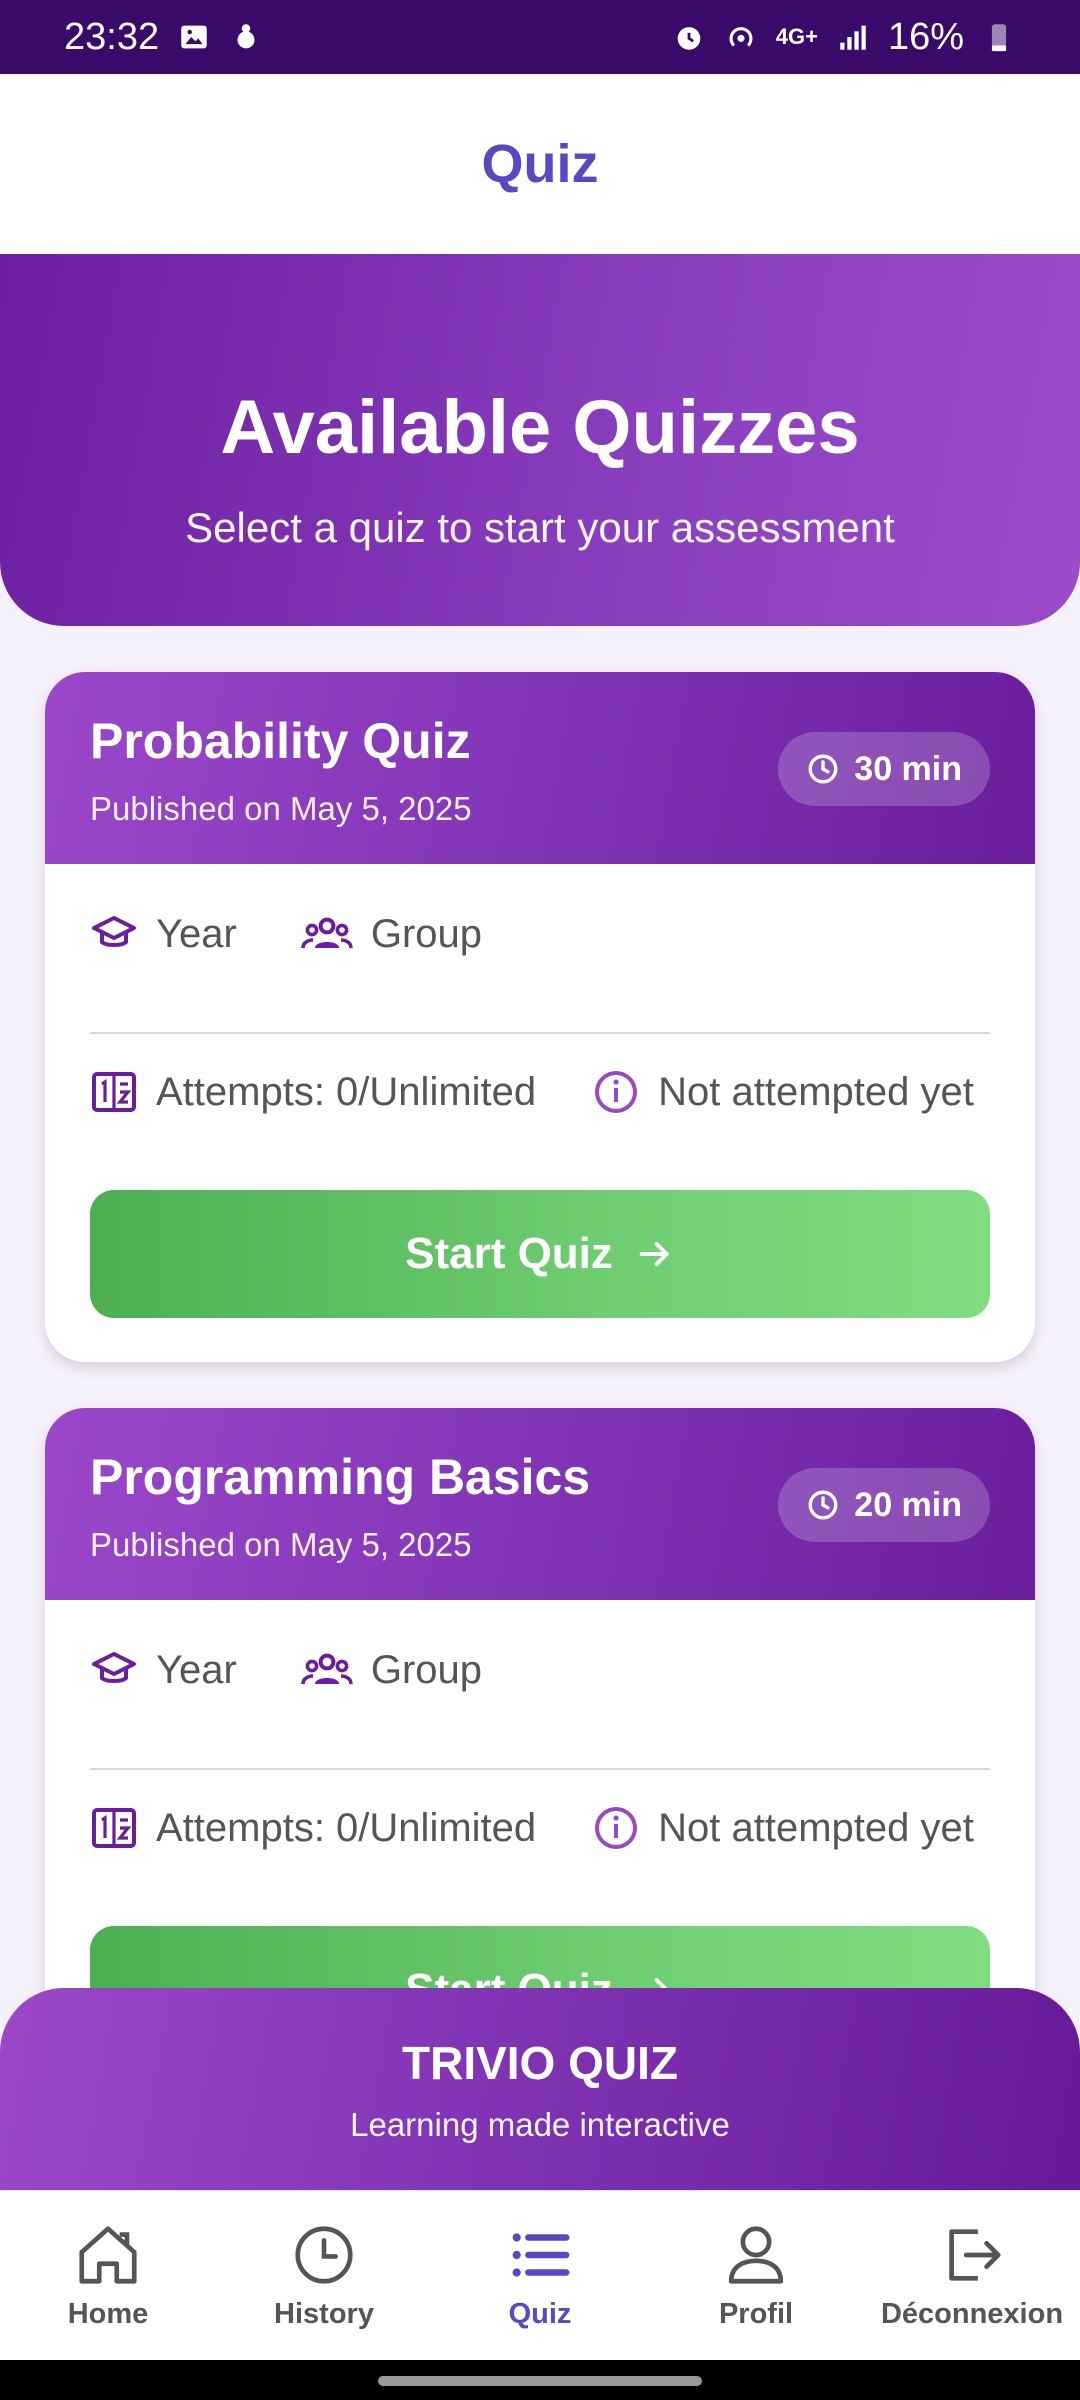 Image resolution: width=1080 pixels, height=2400 pixels. Describe the element at coordinates (324, 2314) in the screenshot. I see `nav-label: History` at that location.